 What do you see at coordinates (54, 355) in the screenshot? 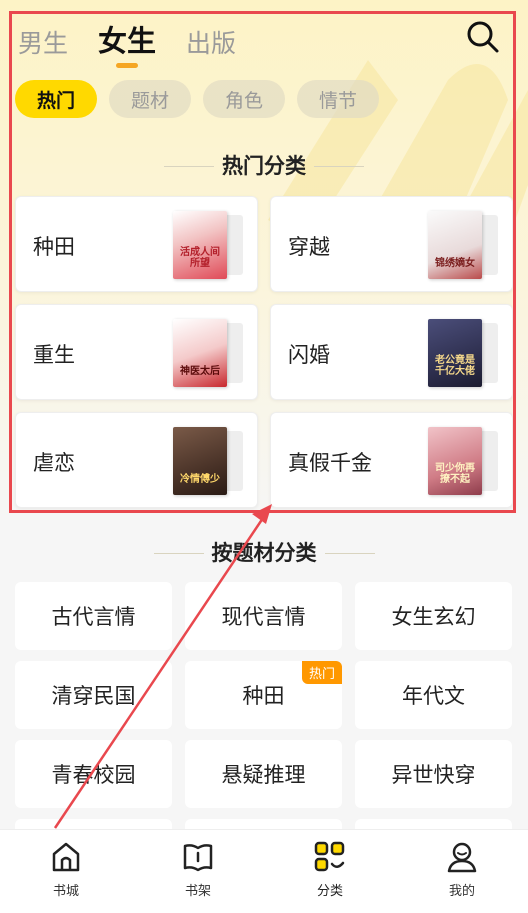
I see `card-label: 重生` at bounding box center [54, 355].